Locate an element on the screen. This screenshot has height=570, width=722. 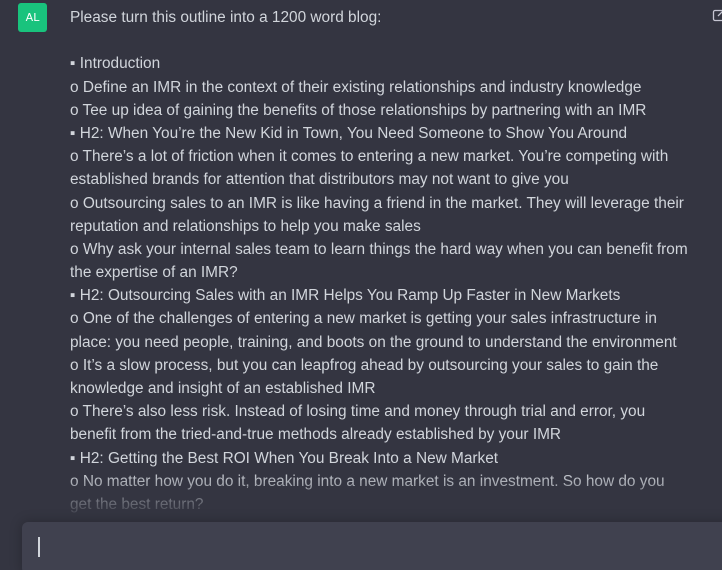
message-line: the expertise of an IMR? is located at coordinates (154, 273).